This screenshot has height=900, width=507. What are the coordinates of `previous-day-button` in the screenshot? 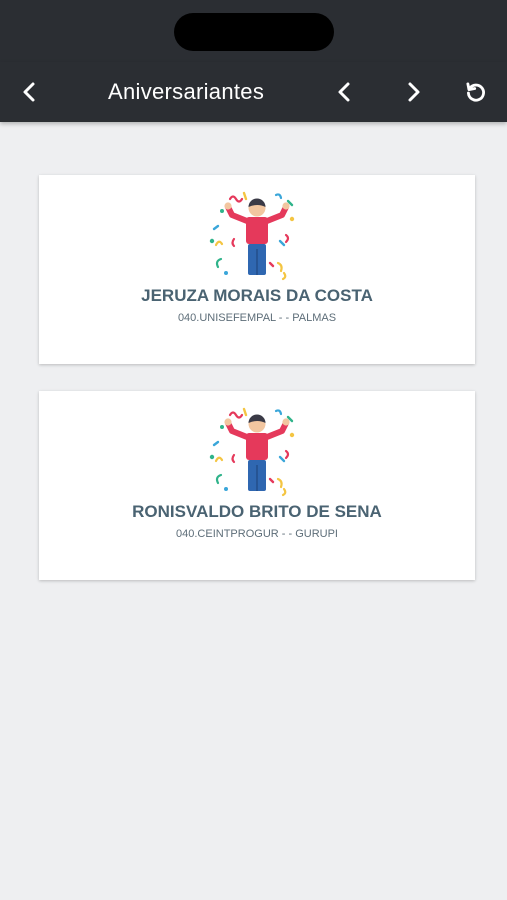 It's located at (345, 92).